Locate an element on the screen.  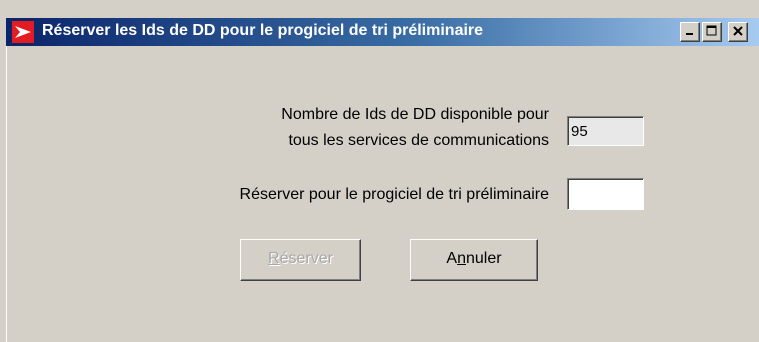
minimize-button is located at coordinates (690, 32).